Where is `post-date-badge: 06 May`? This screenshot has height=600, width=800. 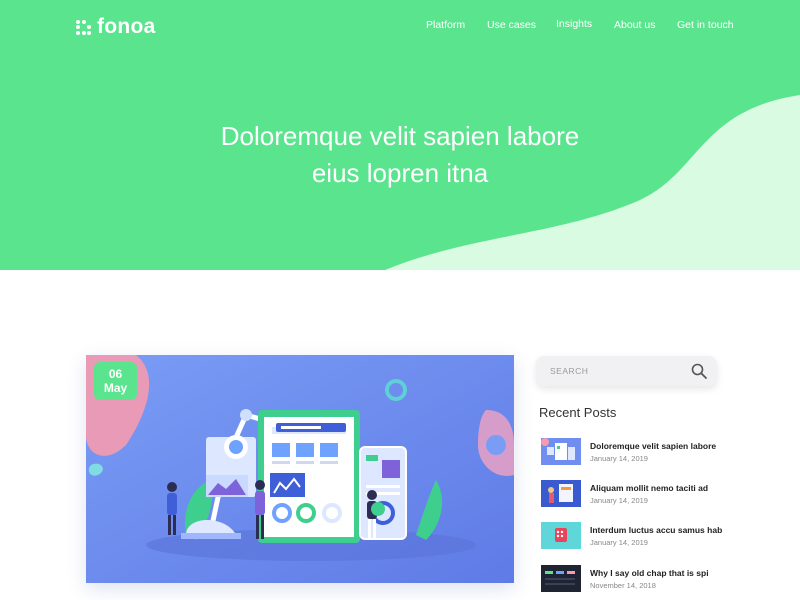 post-date-badge: 06 May is located at coordinates (115, 381).